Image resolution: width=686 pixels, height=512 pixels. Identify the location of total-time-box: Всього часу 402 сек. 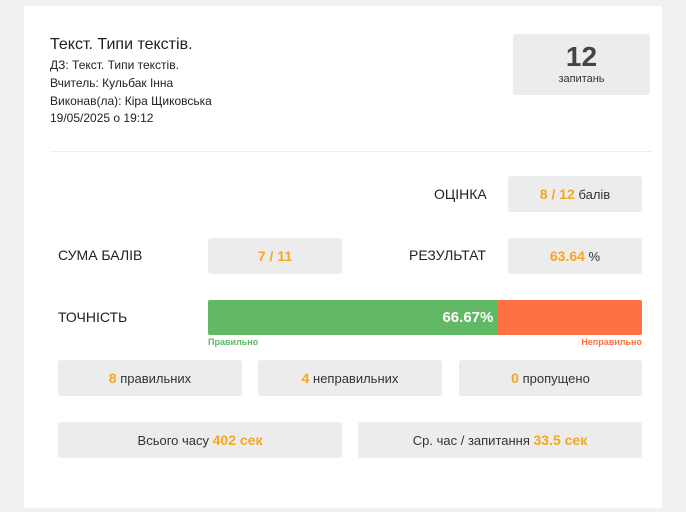
(200, 440).